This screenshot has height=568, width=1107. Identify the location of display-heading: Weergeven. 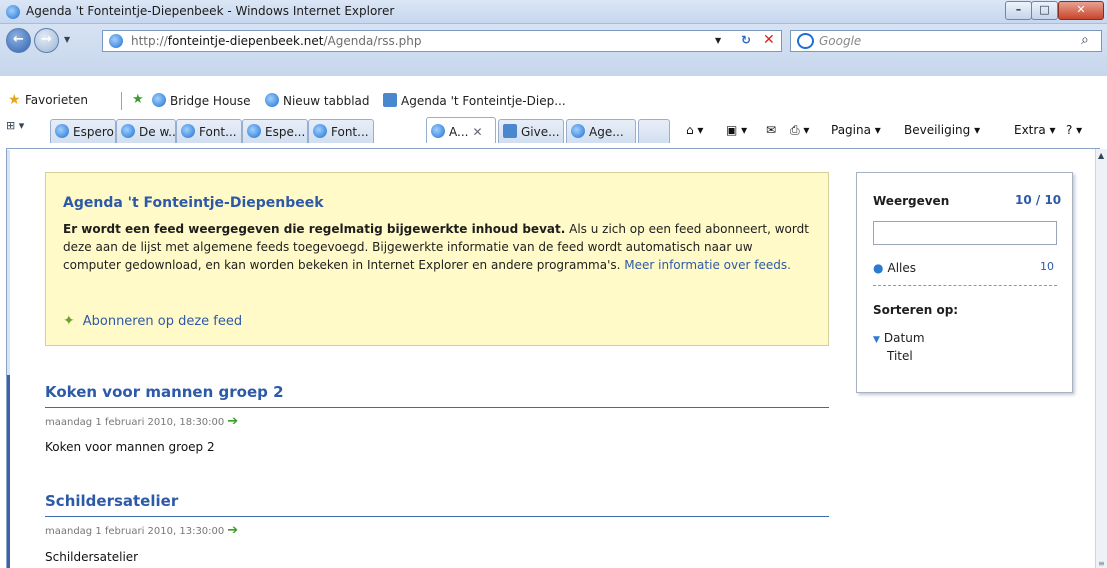
(911, 201).